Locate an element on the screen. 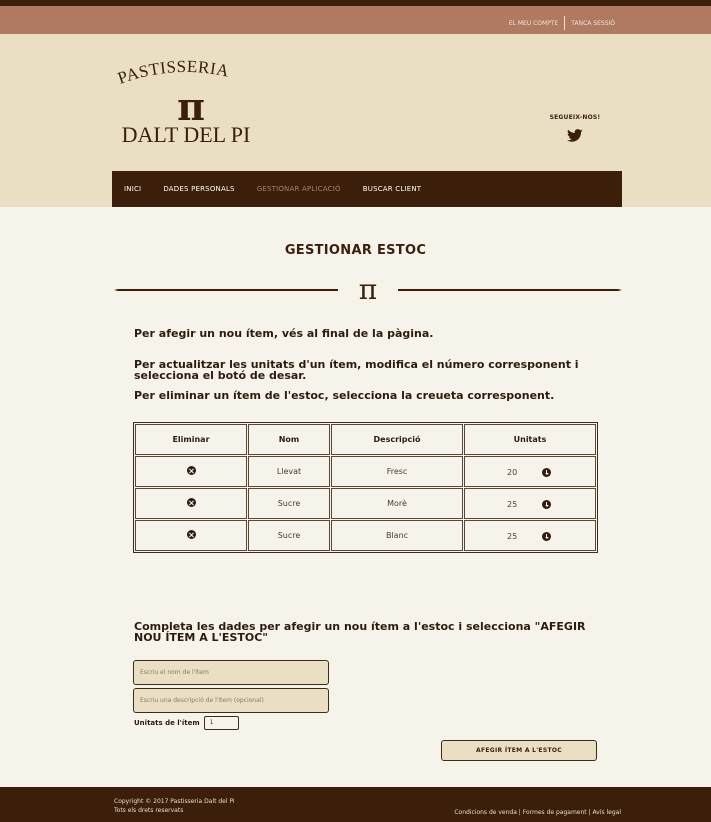 Image resolution: width=711 pixels, height=822 pixels. logo-graphic: PASTISSERIA π DALT DEL PI is located at coordinates (183, 102).